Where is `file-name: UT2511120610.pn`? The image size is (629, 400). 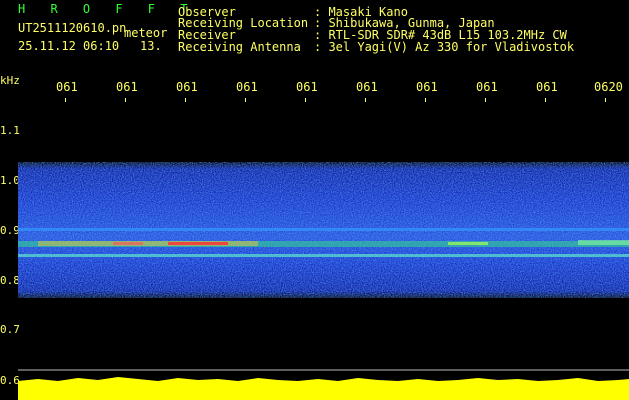
file-name: UT2511120610.pn is located at coordinates (72, 28).